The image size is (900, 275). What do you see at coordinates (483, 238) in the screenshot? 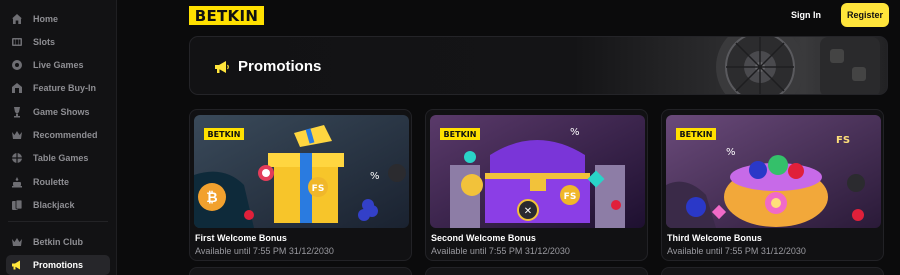
I see `promo-title: Second Welcome Bonus` at bounding box center [483, 238].